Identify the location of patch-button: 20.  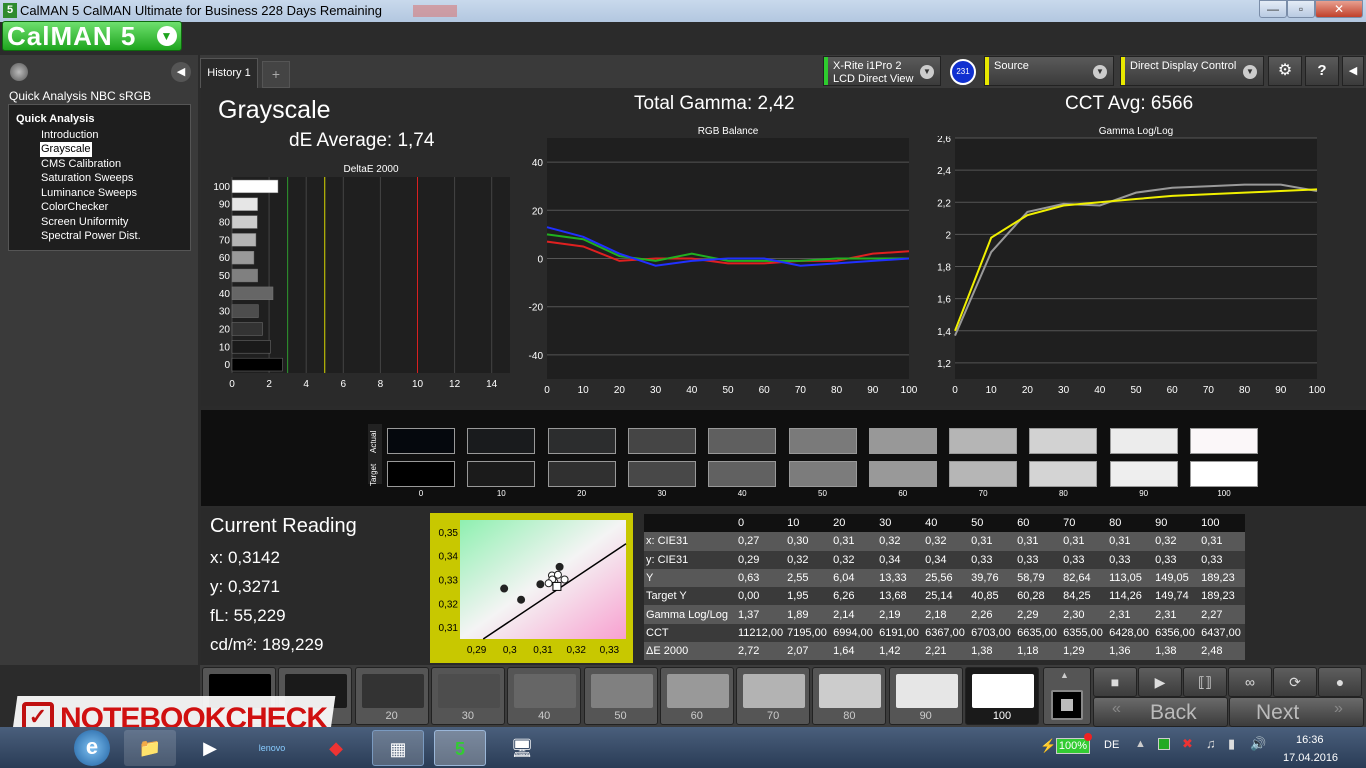
(391, 696).